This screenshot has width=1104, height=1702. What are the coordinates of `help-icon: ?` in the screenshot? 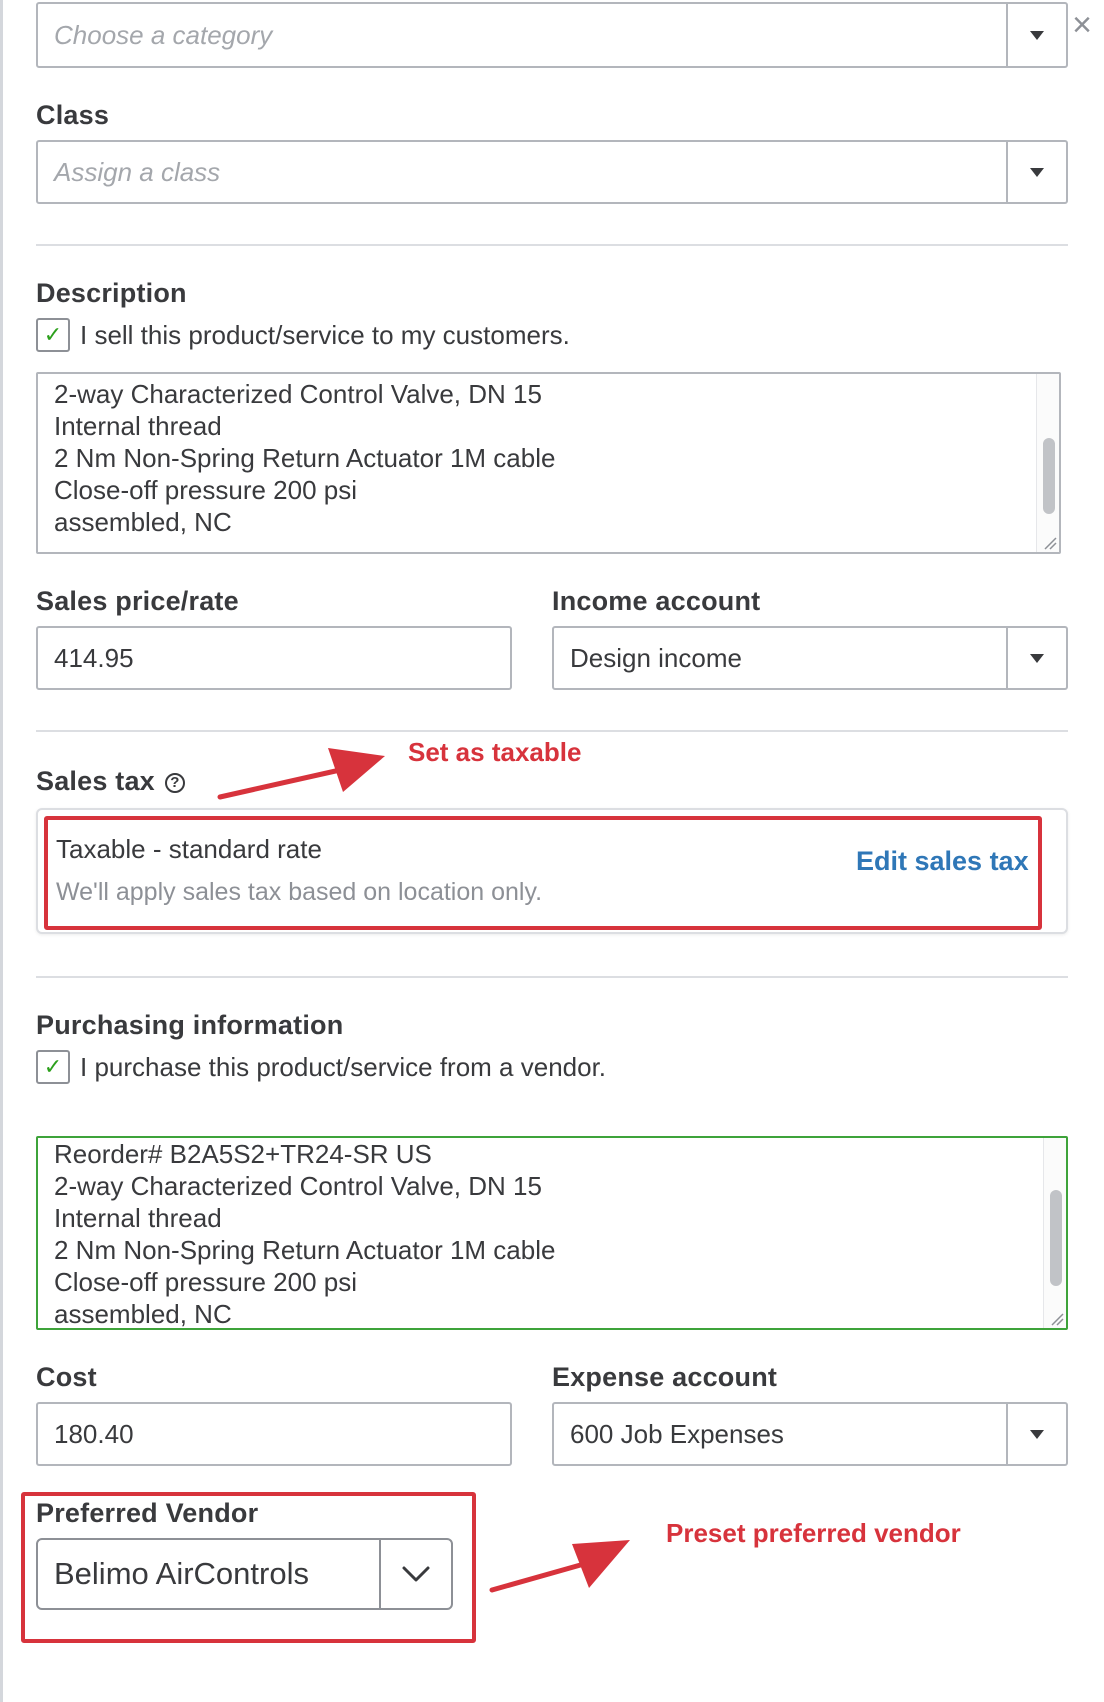 It's located at (174, 782).